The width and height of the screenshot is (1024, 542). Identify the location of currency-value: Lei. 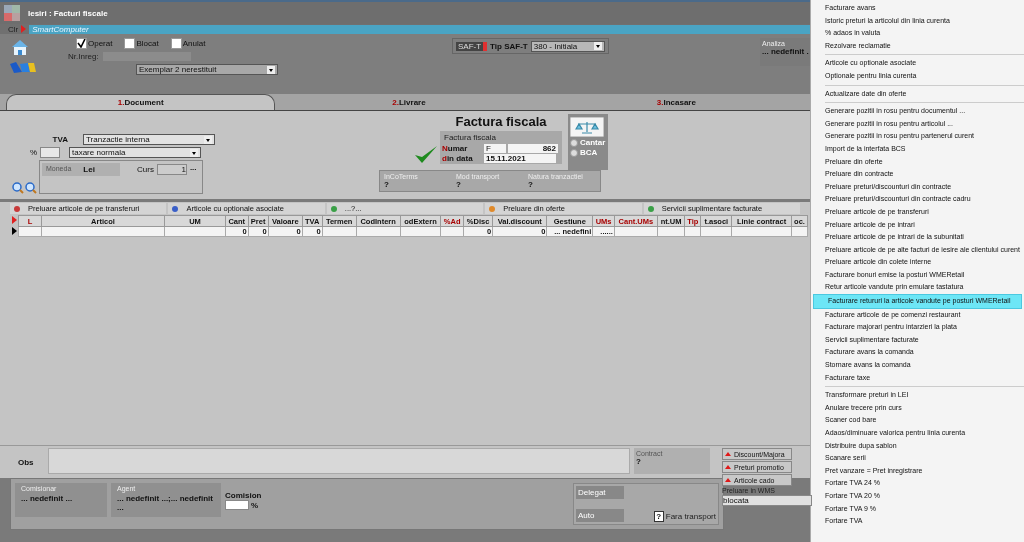
(89, 169).